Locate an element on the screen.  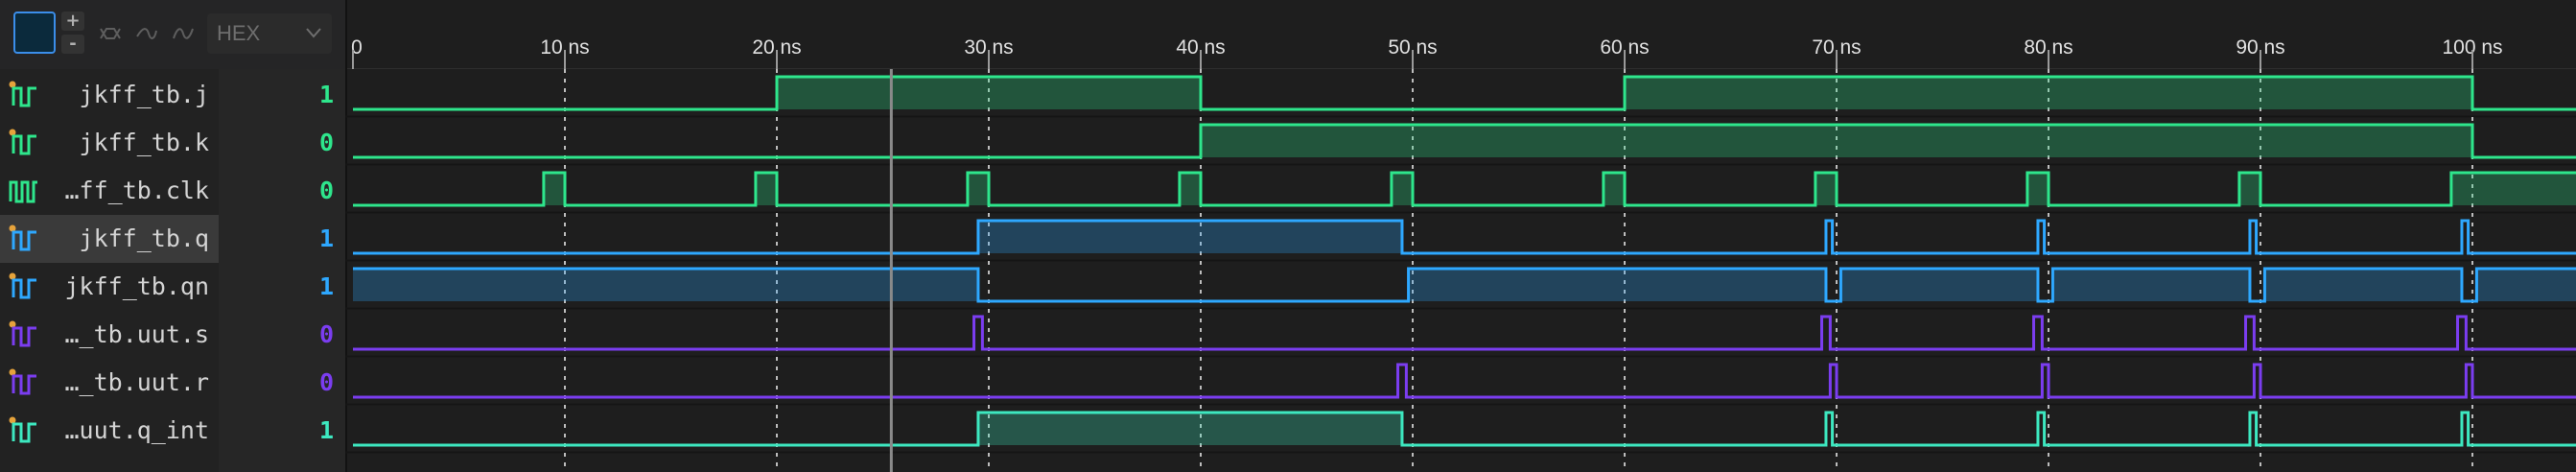
signal-name: jkff_tb.q is located at coordinates (144, 238).